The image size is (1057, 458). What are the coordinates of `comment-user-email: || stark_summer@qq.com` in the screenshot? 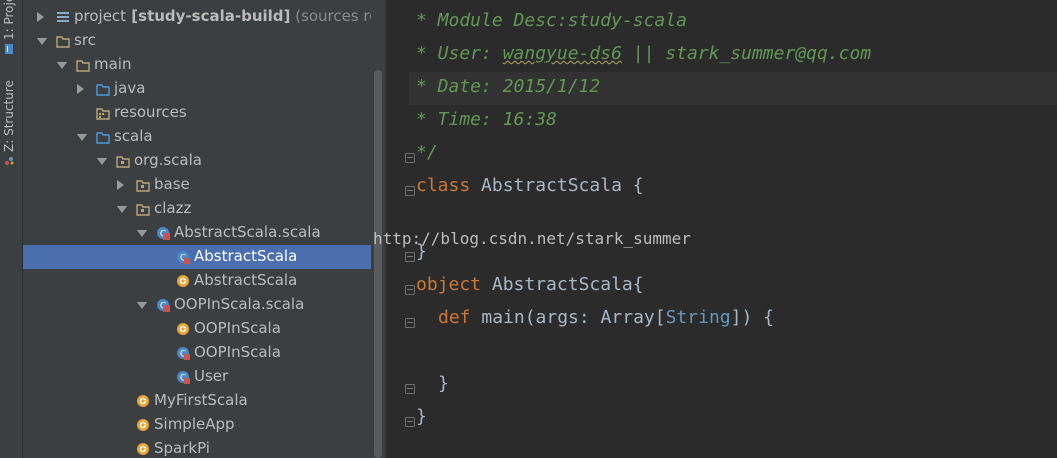 It's located at (746, 53).